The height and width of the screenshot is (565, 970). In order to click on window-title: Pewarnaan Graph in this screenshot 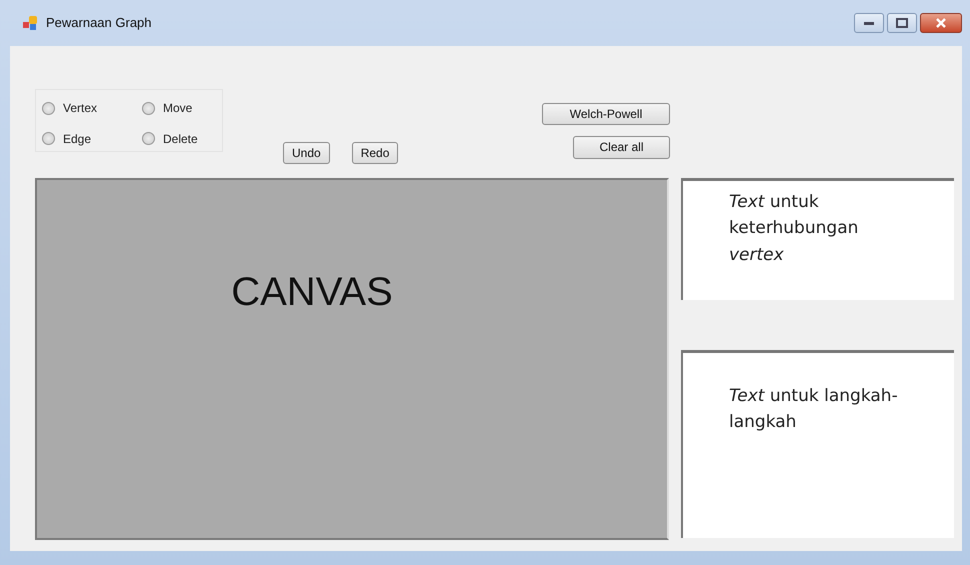, I will do `click(99, 23)`.